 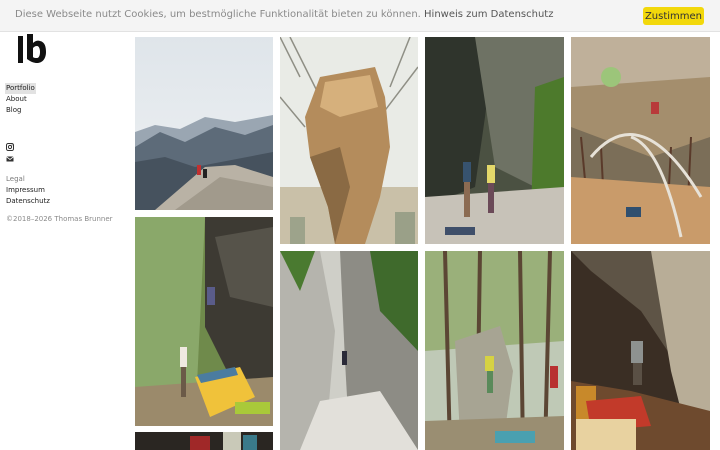 What do you see at coordinates (10, 147) in the screenshot?
I see `instagram-icon` at bounding box center [10, 147].